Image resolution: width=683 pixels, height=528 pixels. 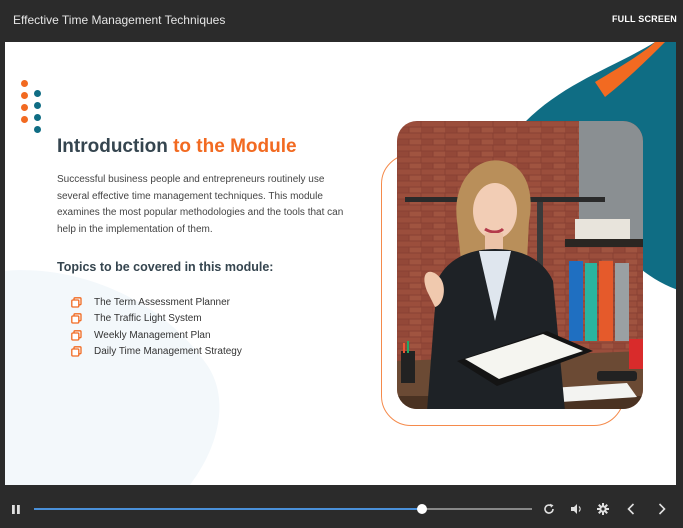 What do you see at coordinates (631, 511) in the screenshot?
I see `chevron-left-icon` at bounding box center [631, 511].